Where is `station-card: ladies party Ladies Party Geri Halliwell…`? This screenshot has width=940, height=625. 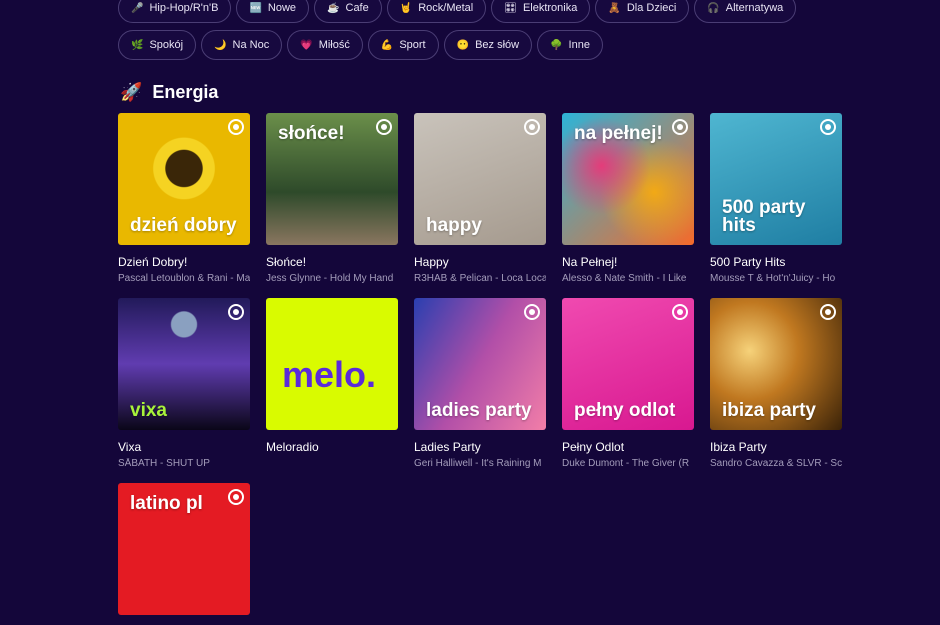 station-card: ladies party Ladies Party Geri Halliwell… is located at coordinates (480, 383).